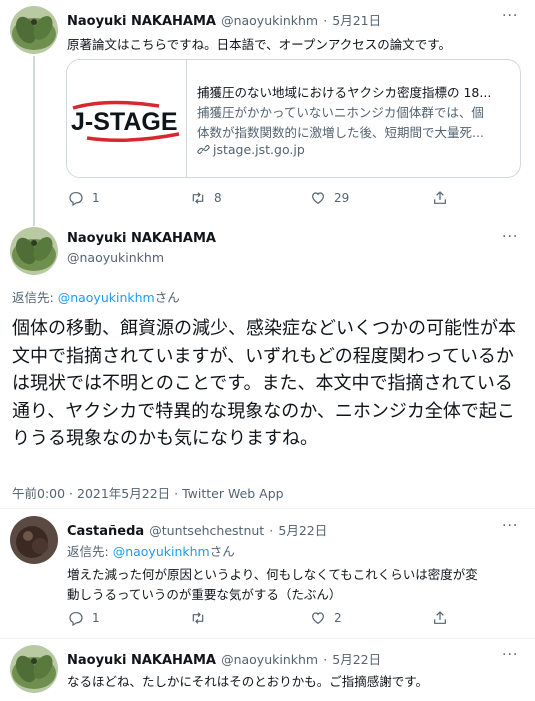  I want to click on link-icon, so click(203, 149).